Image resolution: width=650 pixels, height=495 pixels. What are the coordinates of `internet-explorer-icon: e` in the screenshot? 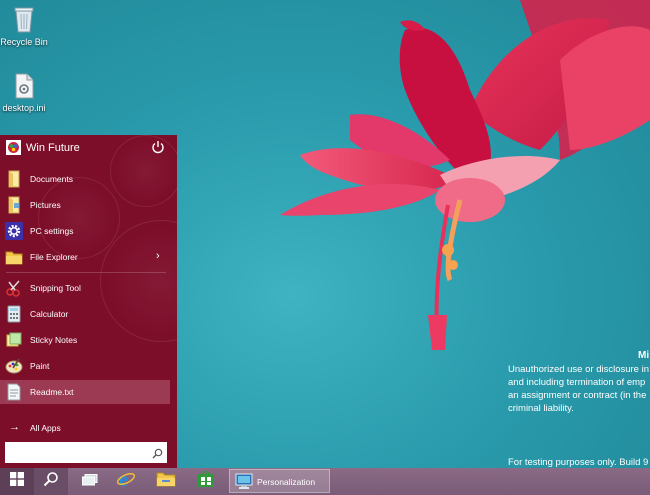 It's located at (126, 481).